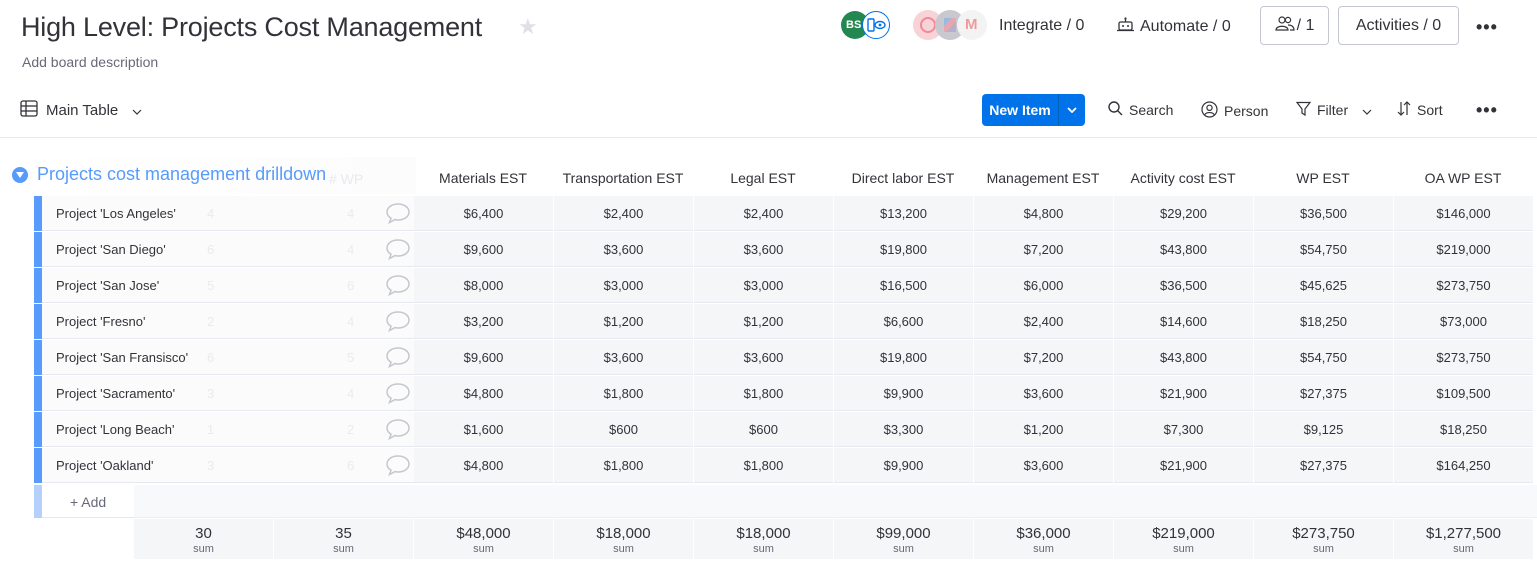 The height and width of the screenshot is (579, 1537). What do you see at coordinates (81, 110) in the screenshot?
I see `view-tab-main-table: Main Table` at bounding box center [81, 110].